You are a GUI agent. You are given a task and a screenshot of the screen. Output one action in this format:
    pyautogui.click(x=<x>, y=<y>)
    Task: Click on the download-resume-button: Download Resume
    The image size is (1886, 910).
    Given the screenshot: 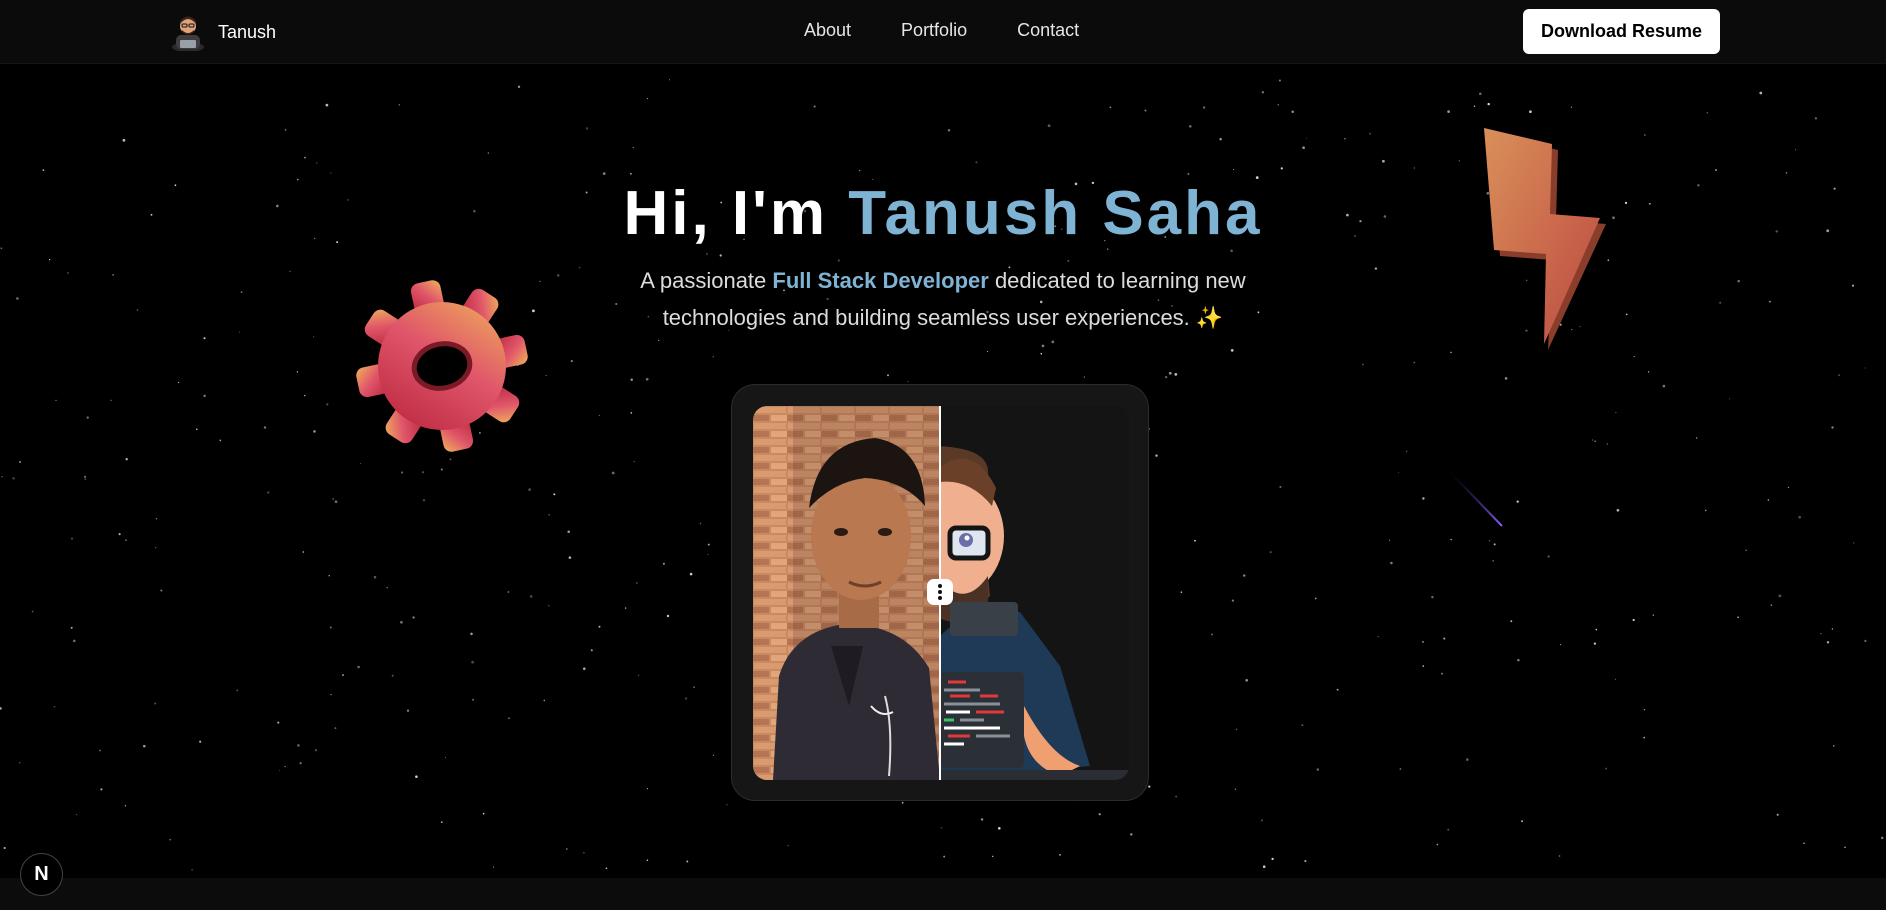 What is the action you would take?
    pyautogui.click(x=1621, y=31)
    